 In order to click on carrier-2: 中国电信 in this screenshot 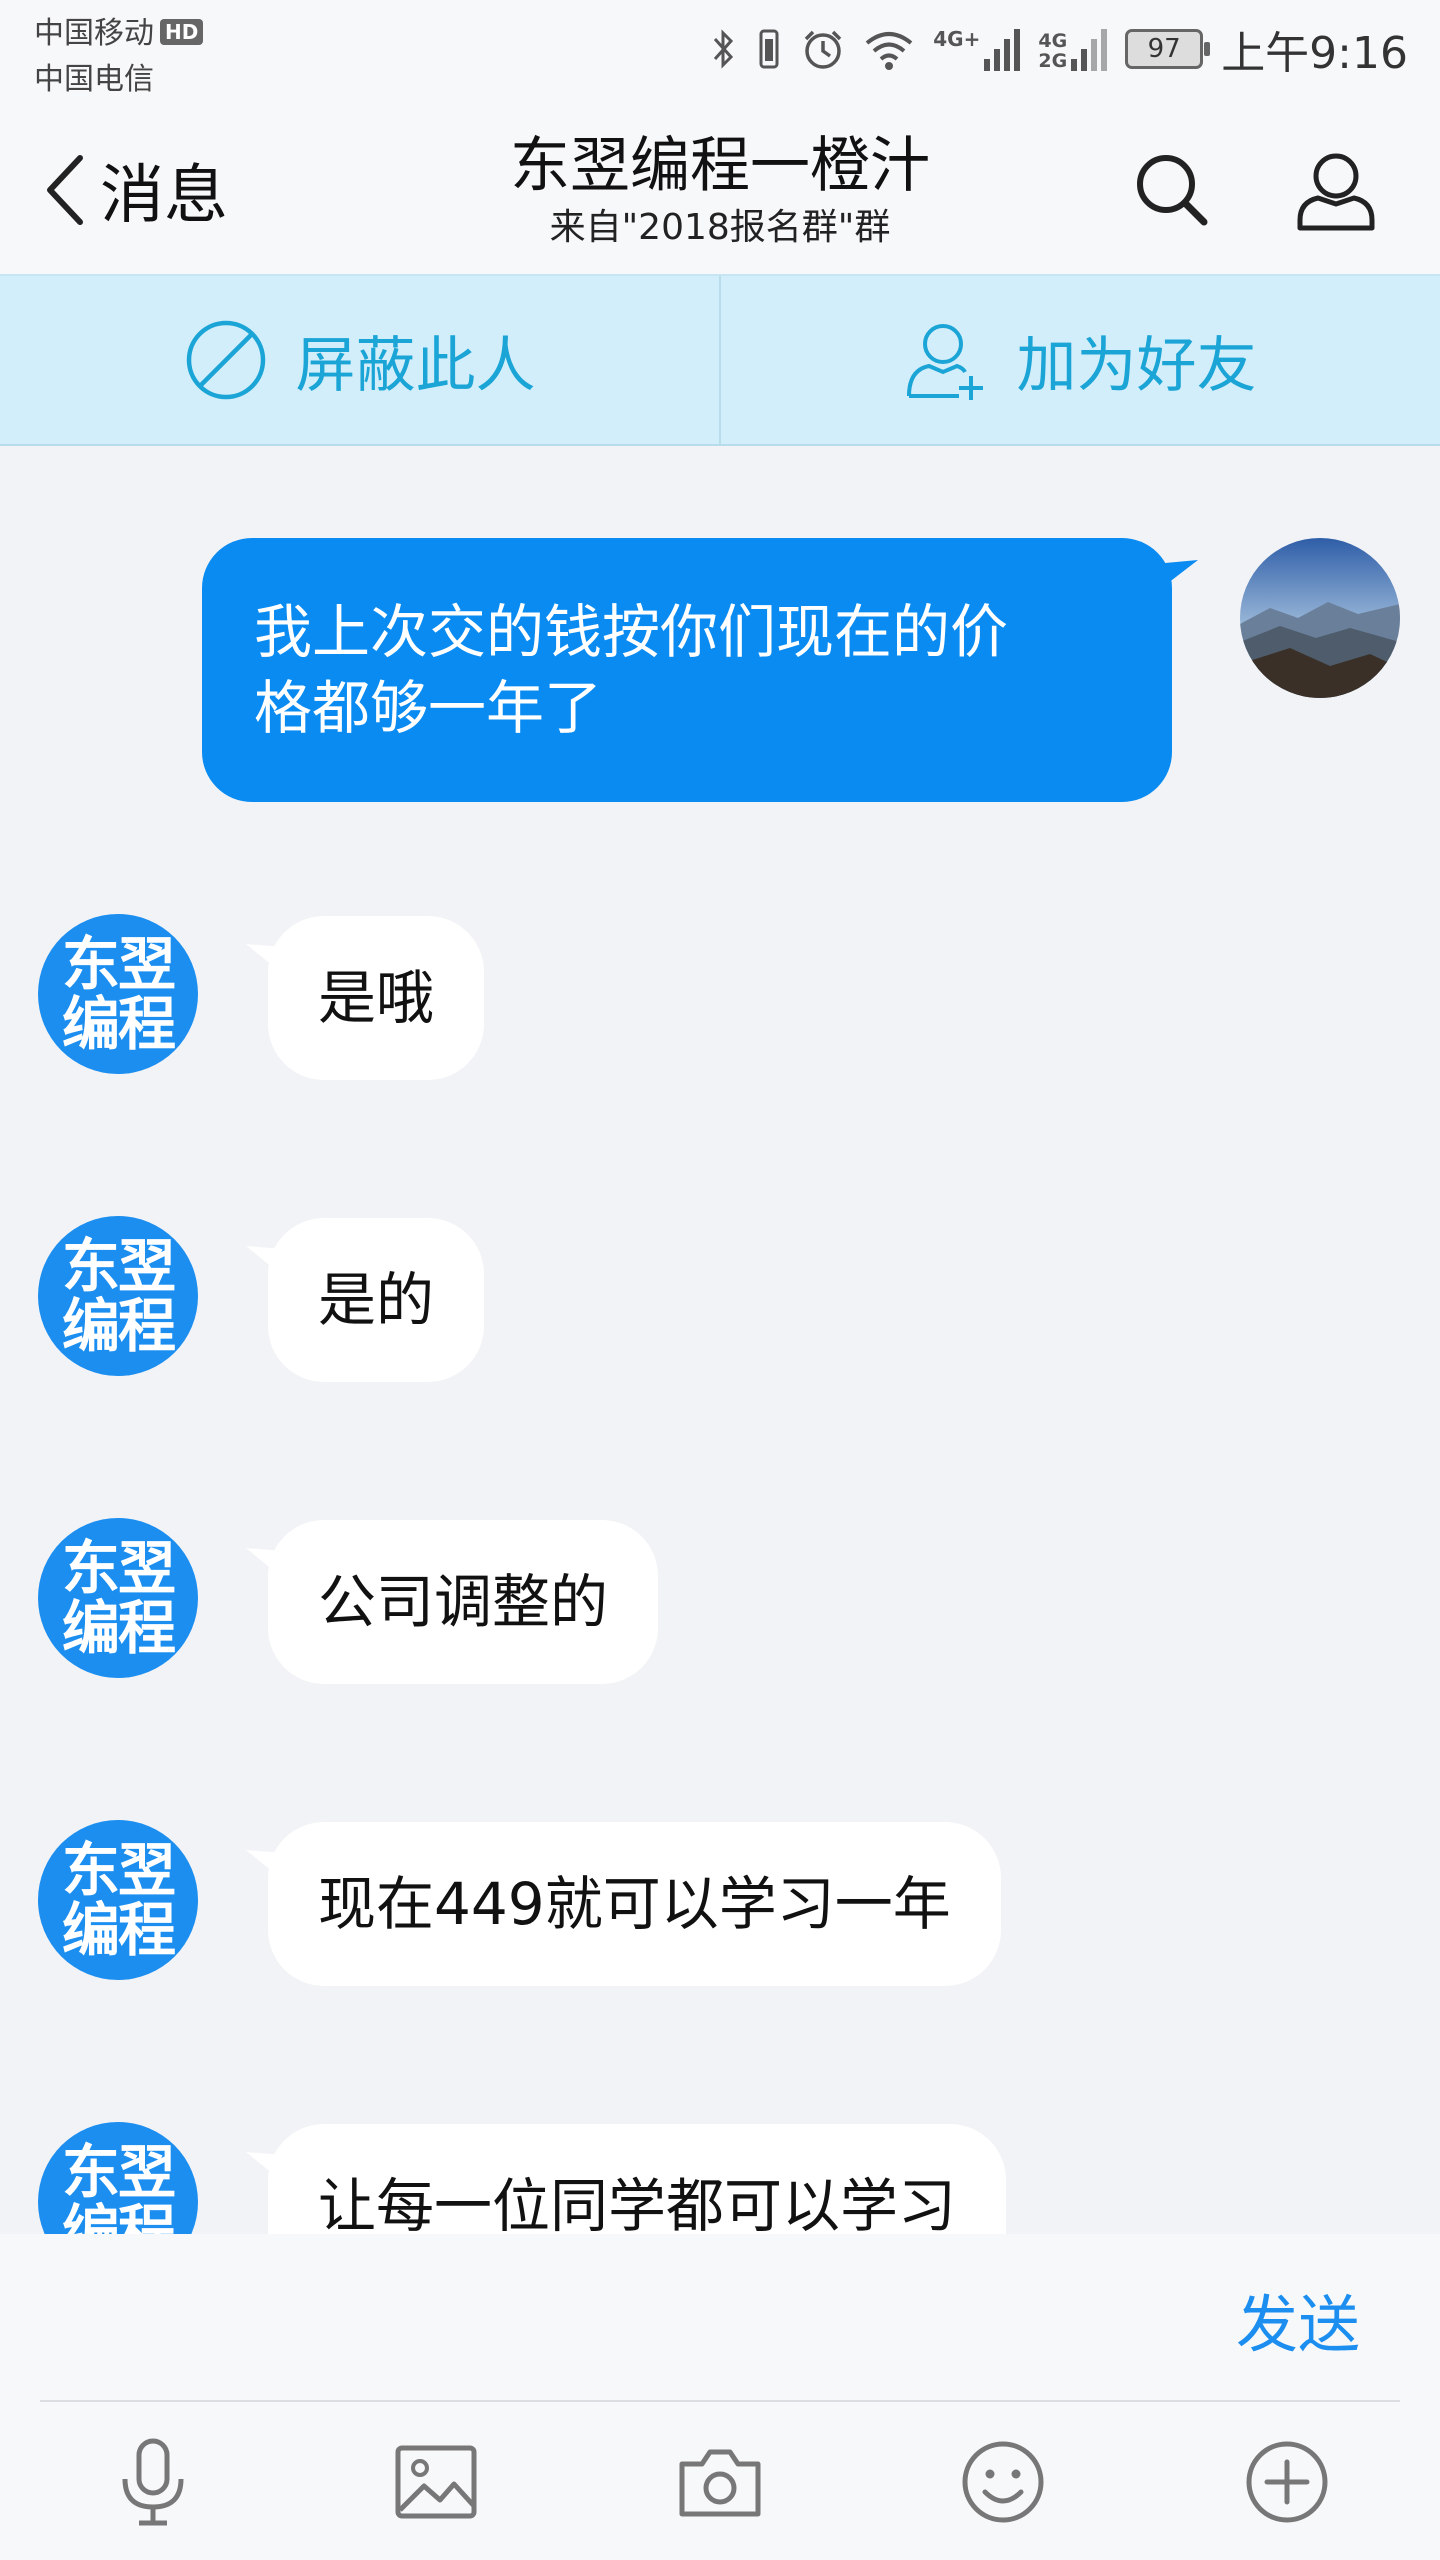, I will do `click(94, 79)`.